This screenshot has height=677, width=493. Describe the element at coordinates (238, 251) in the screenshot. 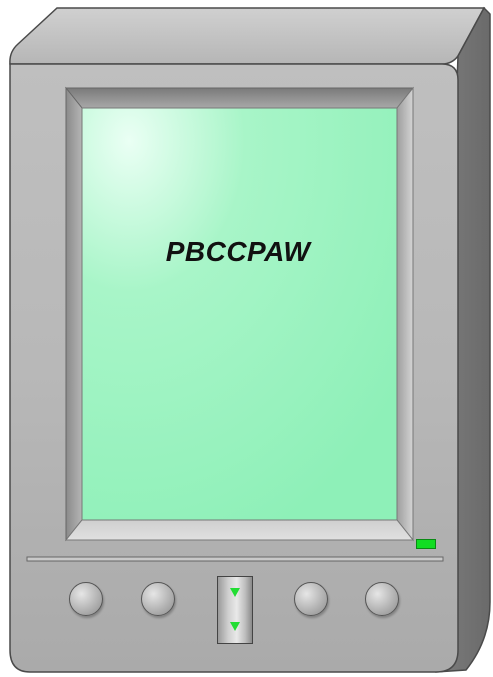

I see `screen-title: PBCCPAW` at that location.